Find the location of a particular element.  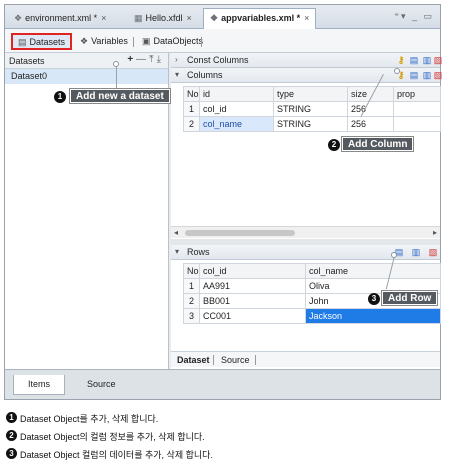

column-header: col_id is located at coordinates (252, 271).